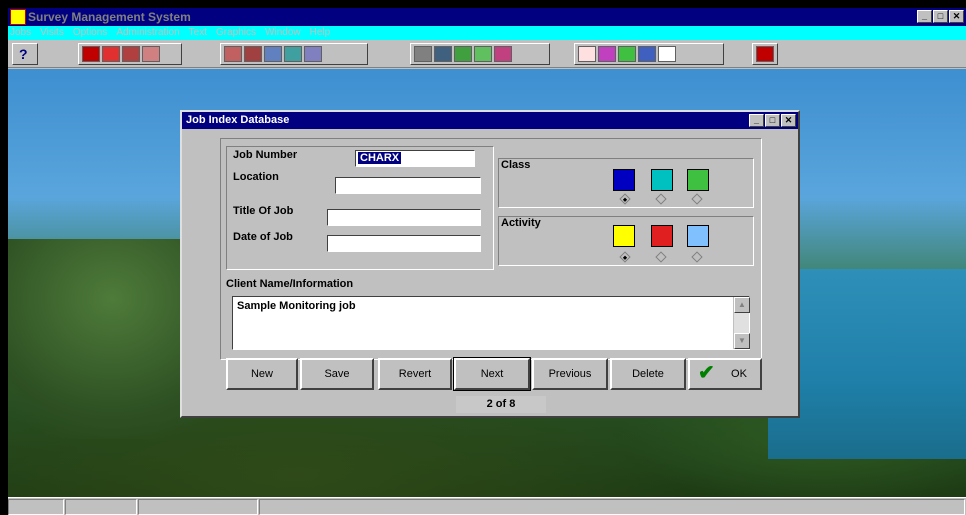 This screenshot has width=966, height=515. What do you see at coordinates (956, 16) in the screenshot?
I see `close-button: ✕` at bounding box center [956, 16].